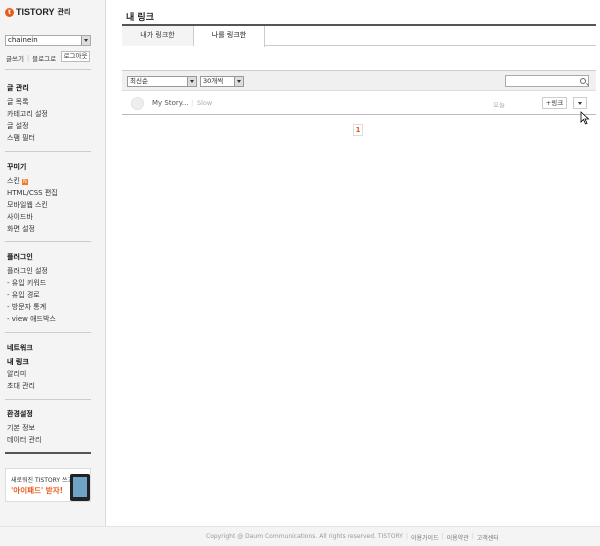  I want to click on search-icon, so click(583, 81).